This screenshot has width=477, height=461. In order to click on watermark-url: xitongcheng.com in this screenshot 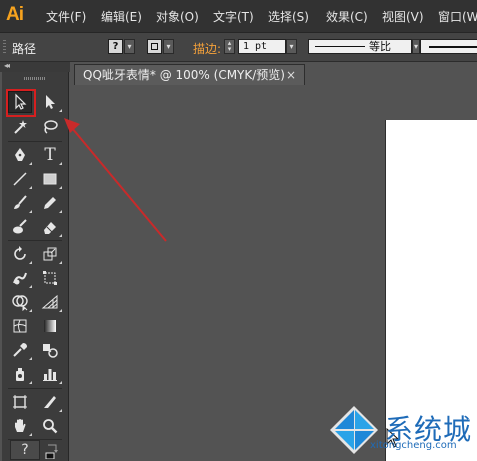, I will do `click(413, 445)`.